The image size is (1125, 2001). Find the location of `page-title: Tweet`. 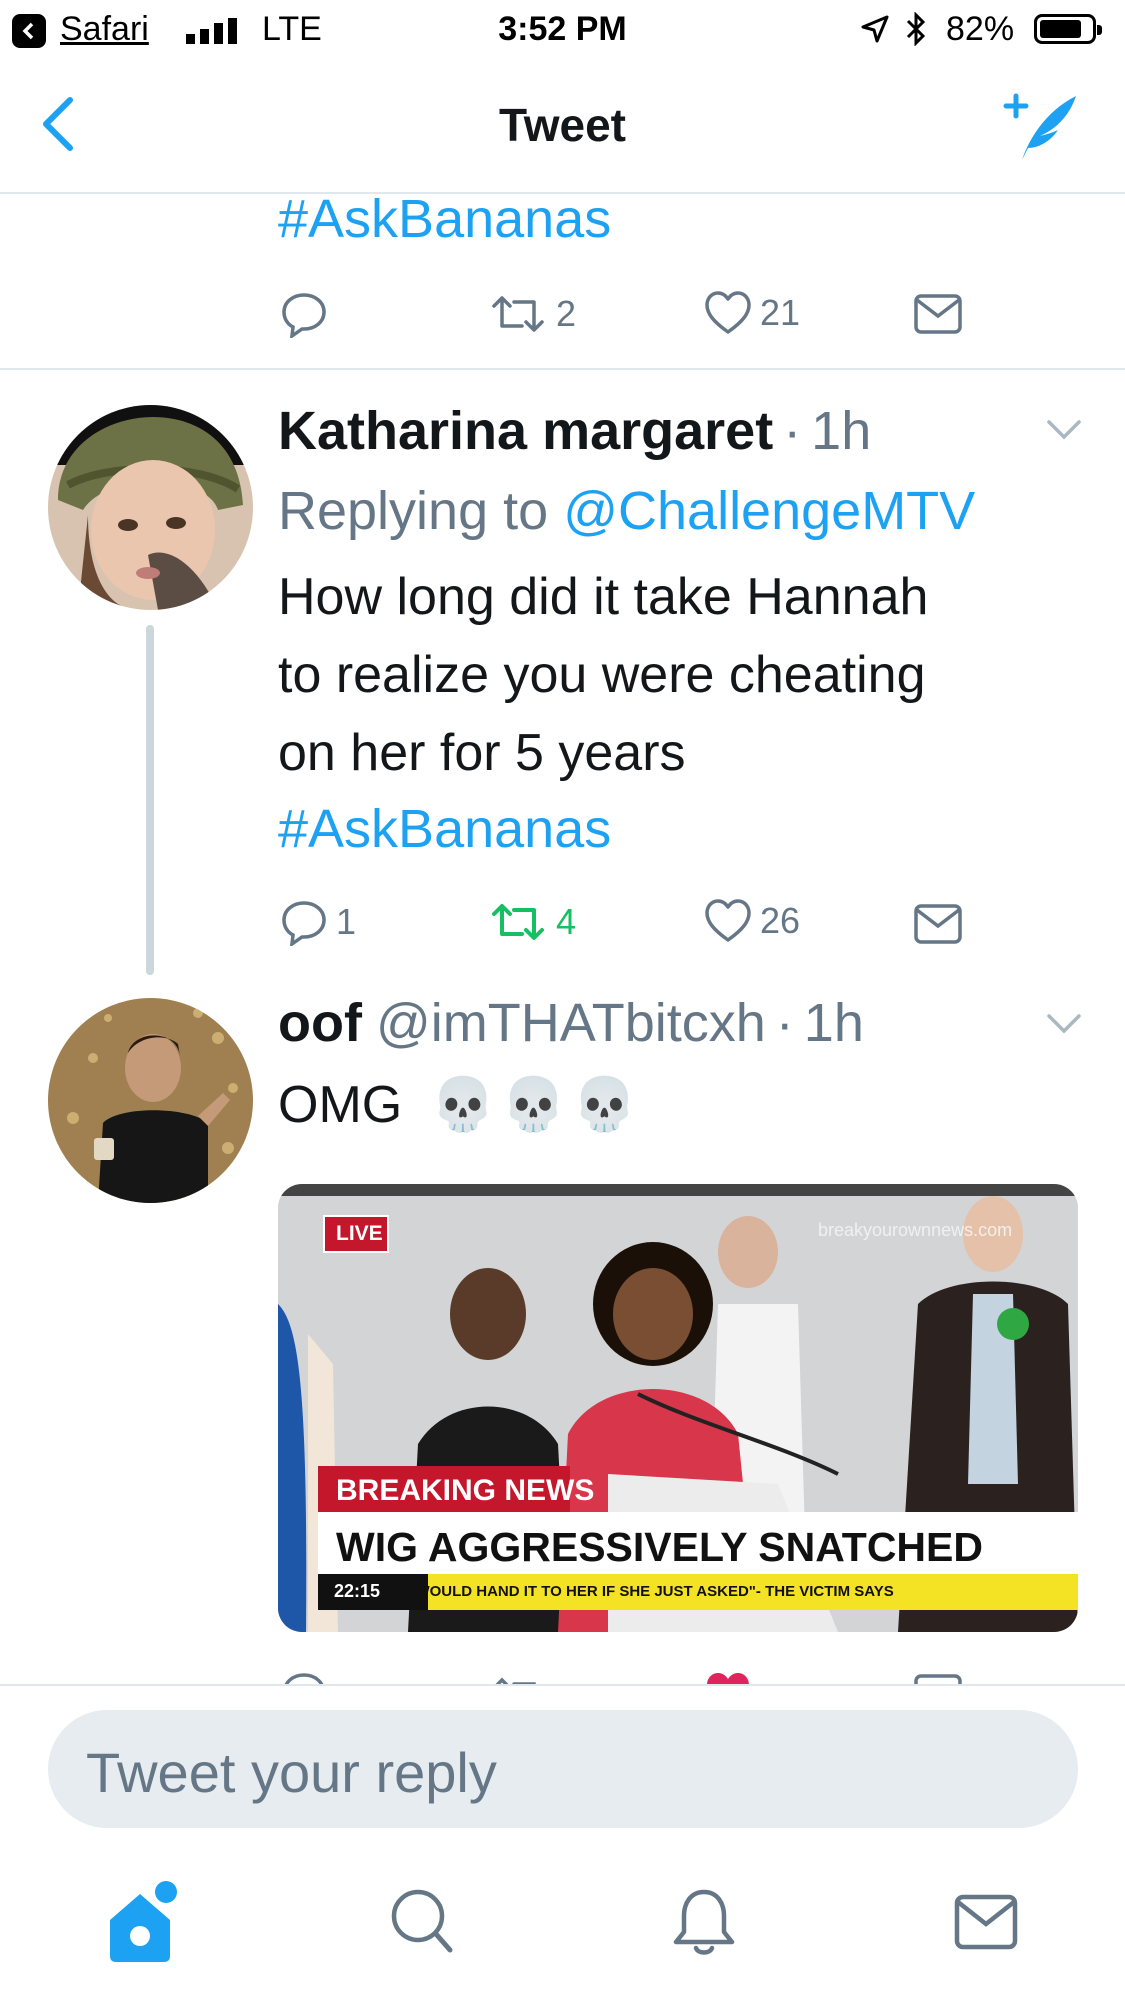

page-title: Tweet is located at coordinates (562, 125).